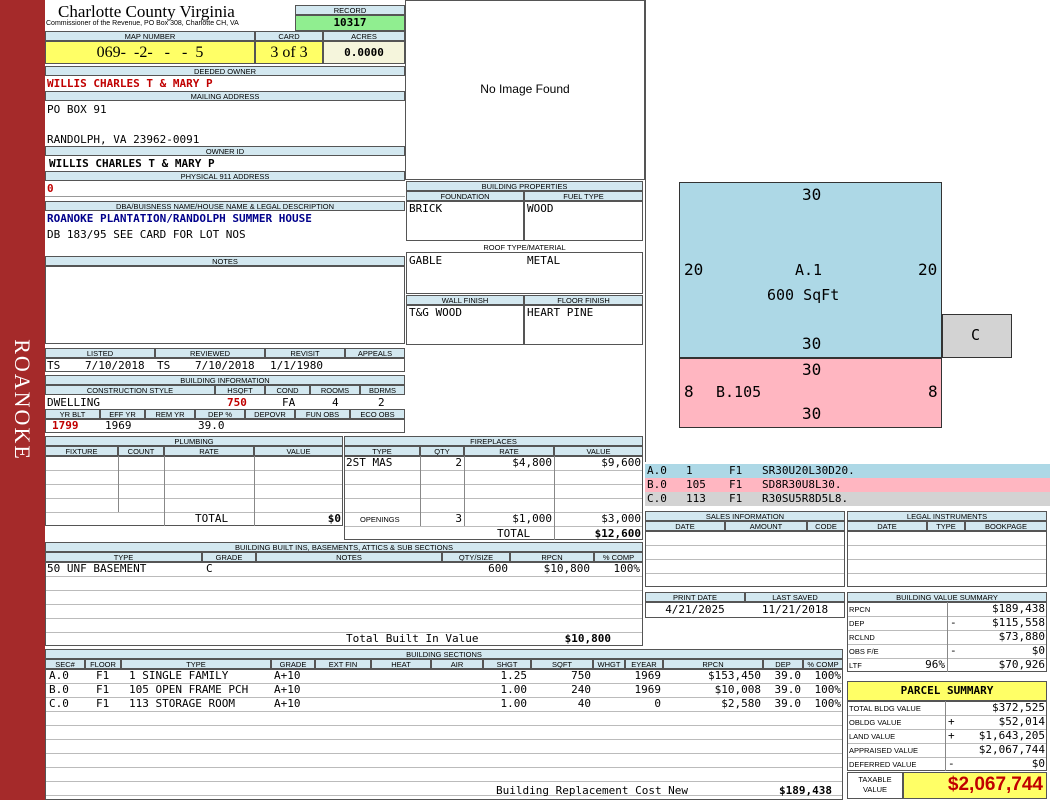 This screenshot has height=800, width=1050. I want to click on revisit-label: REVISIT, so click(305, 353).